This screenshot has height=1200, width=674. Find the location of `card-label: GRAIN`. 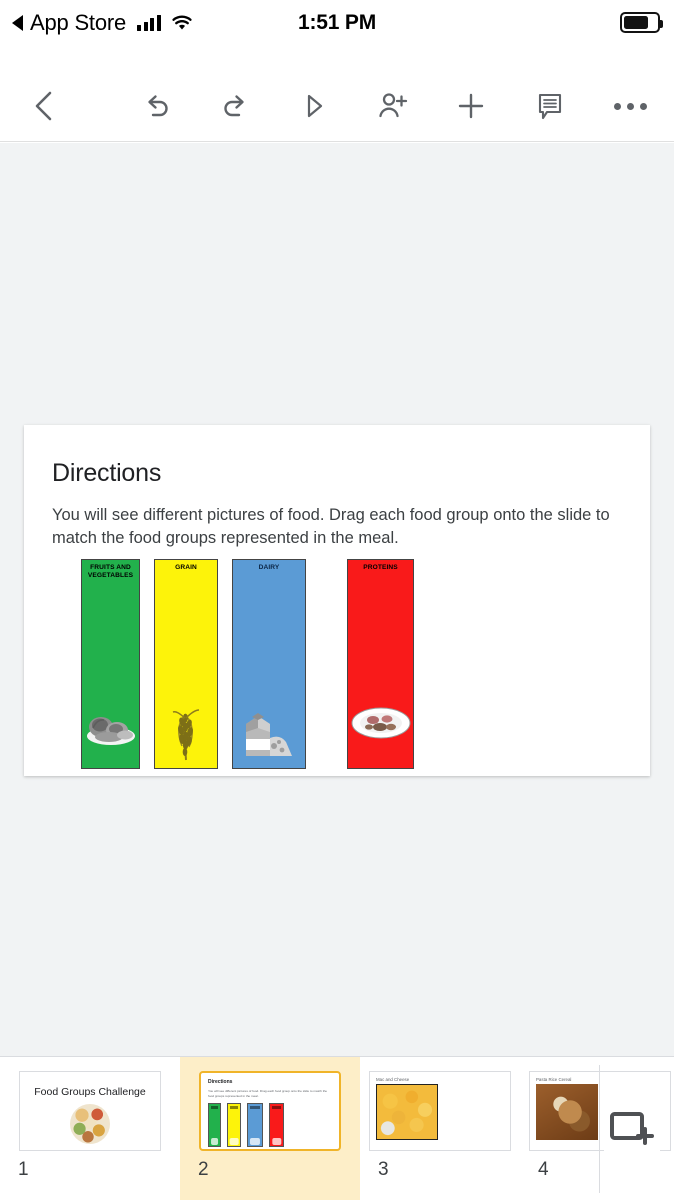

card-label: GRAIN is located at coordinates (186, 567).